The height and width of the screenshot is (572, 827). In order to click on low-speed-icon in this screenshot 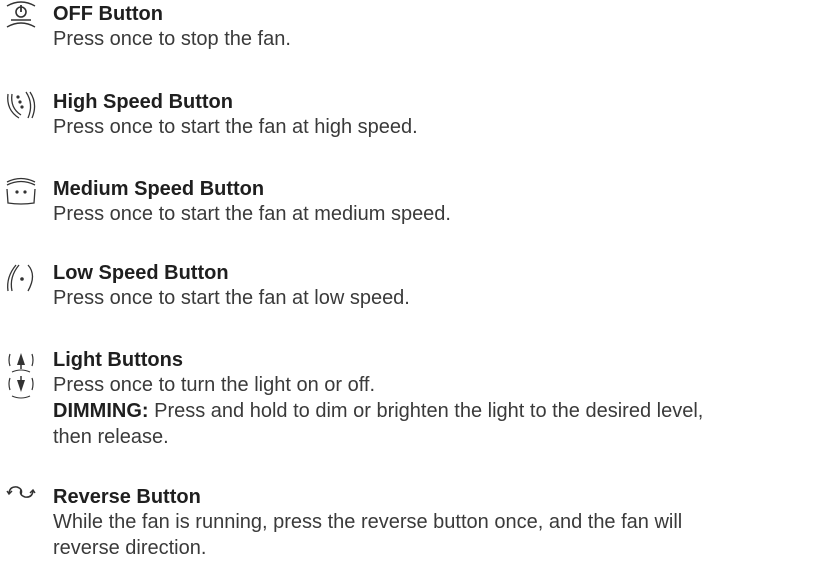, I will do `click(21, 279)`.